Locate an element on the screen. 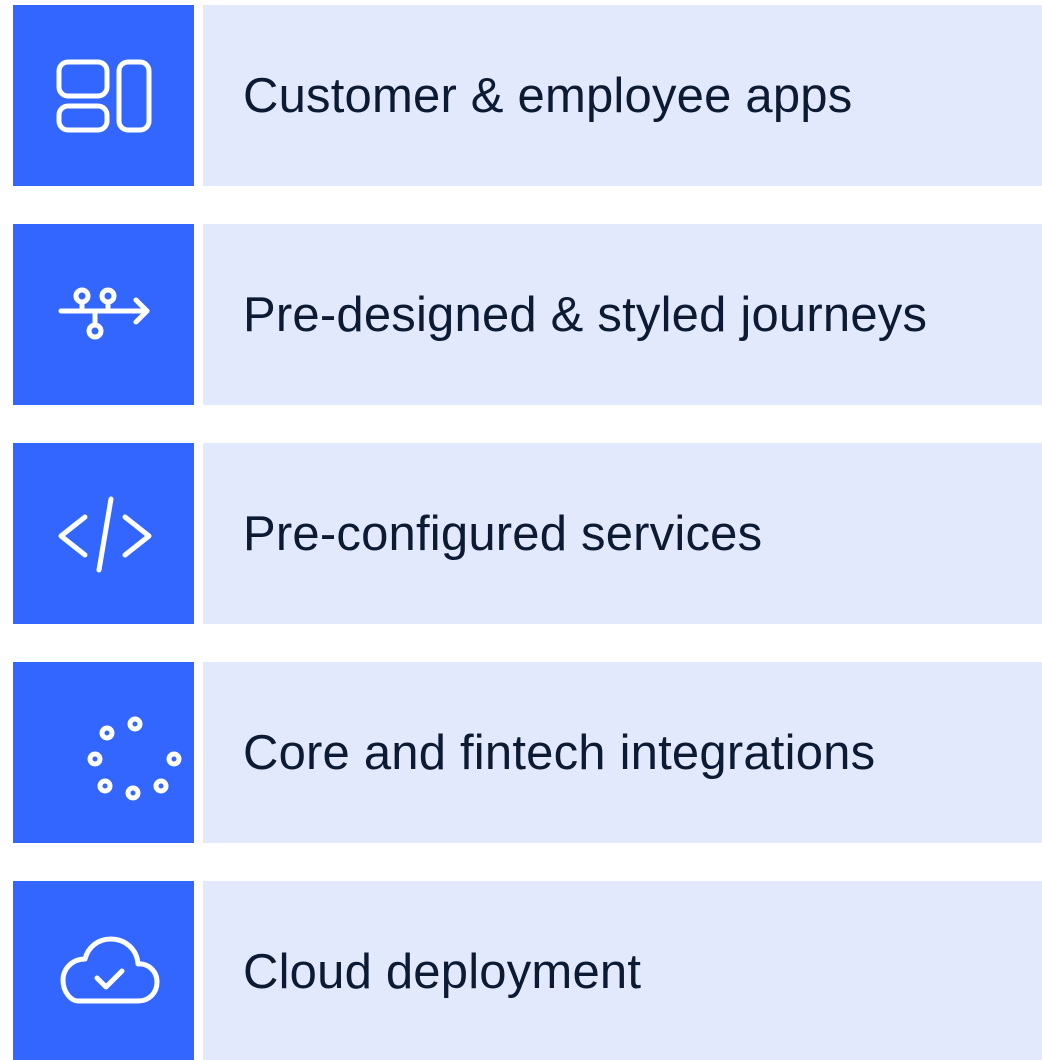 The height and width of the screenshot is (1060, 1042). feature-label-box: Pre-designed & styled journeys is located at coordinates (622, 314).